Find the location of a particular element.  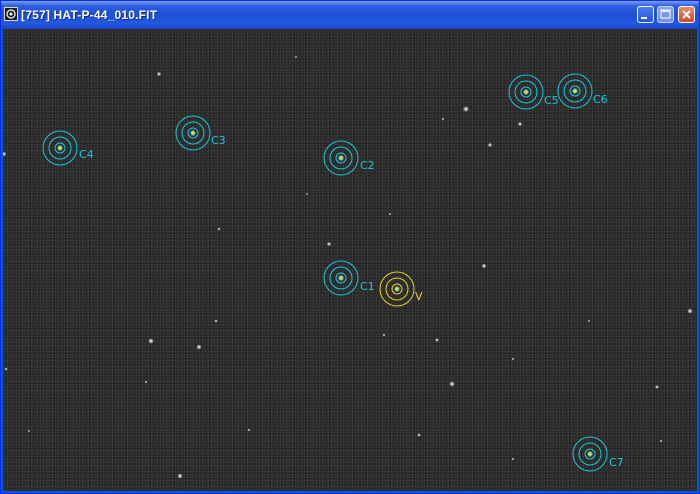

close-icon is located at coordinates (686, 14).